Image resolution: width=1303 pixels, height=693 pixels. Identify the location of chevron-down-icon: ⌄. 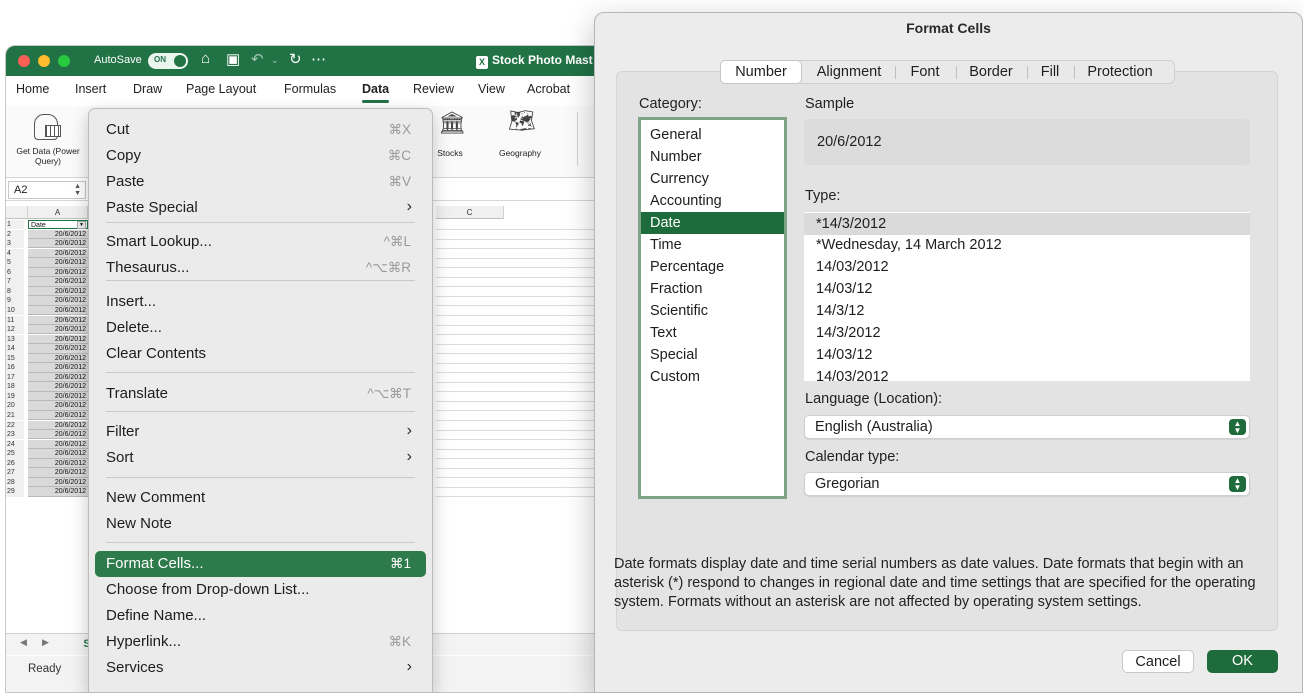
(275, 60).